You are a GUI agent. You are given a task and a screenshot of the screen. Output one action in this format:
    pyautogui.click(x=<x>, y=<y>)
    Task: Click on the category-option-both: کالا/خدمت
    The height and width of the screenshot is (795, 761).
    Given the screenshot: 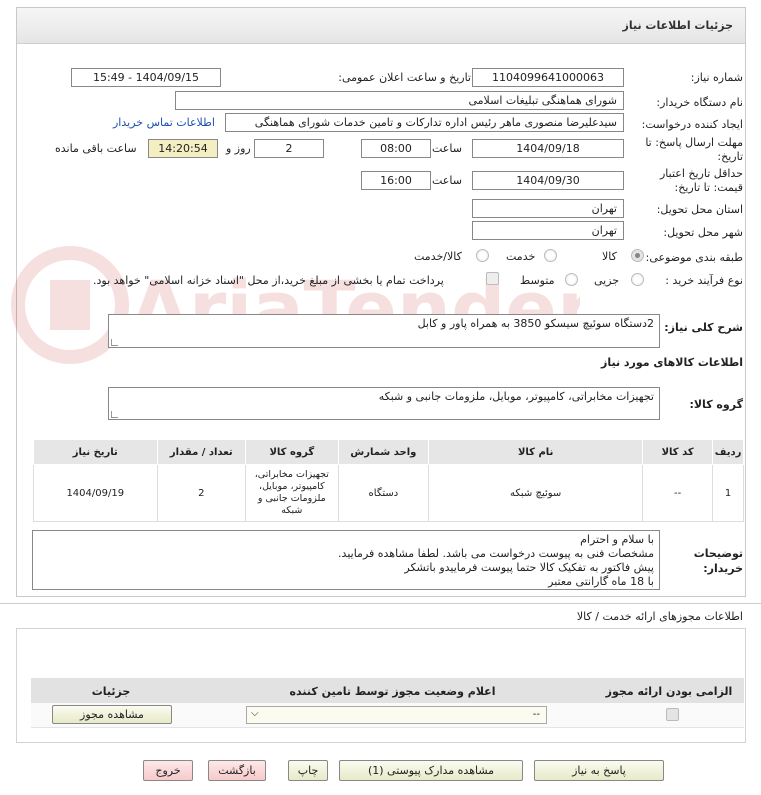 What is the action you would take?
    pyautogui.click(x=438, y=256)
    